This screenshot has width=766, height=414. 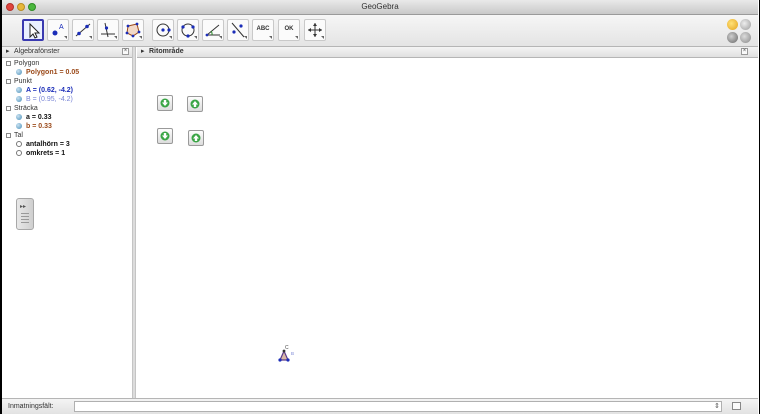 I want to click on triangle-polygon: C B, so click(x=288, y=356).